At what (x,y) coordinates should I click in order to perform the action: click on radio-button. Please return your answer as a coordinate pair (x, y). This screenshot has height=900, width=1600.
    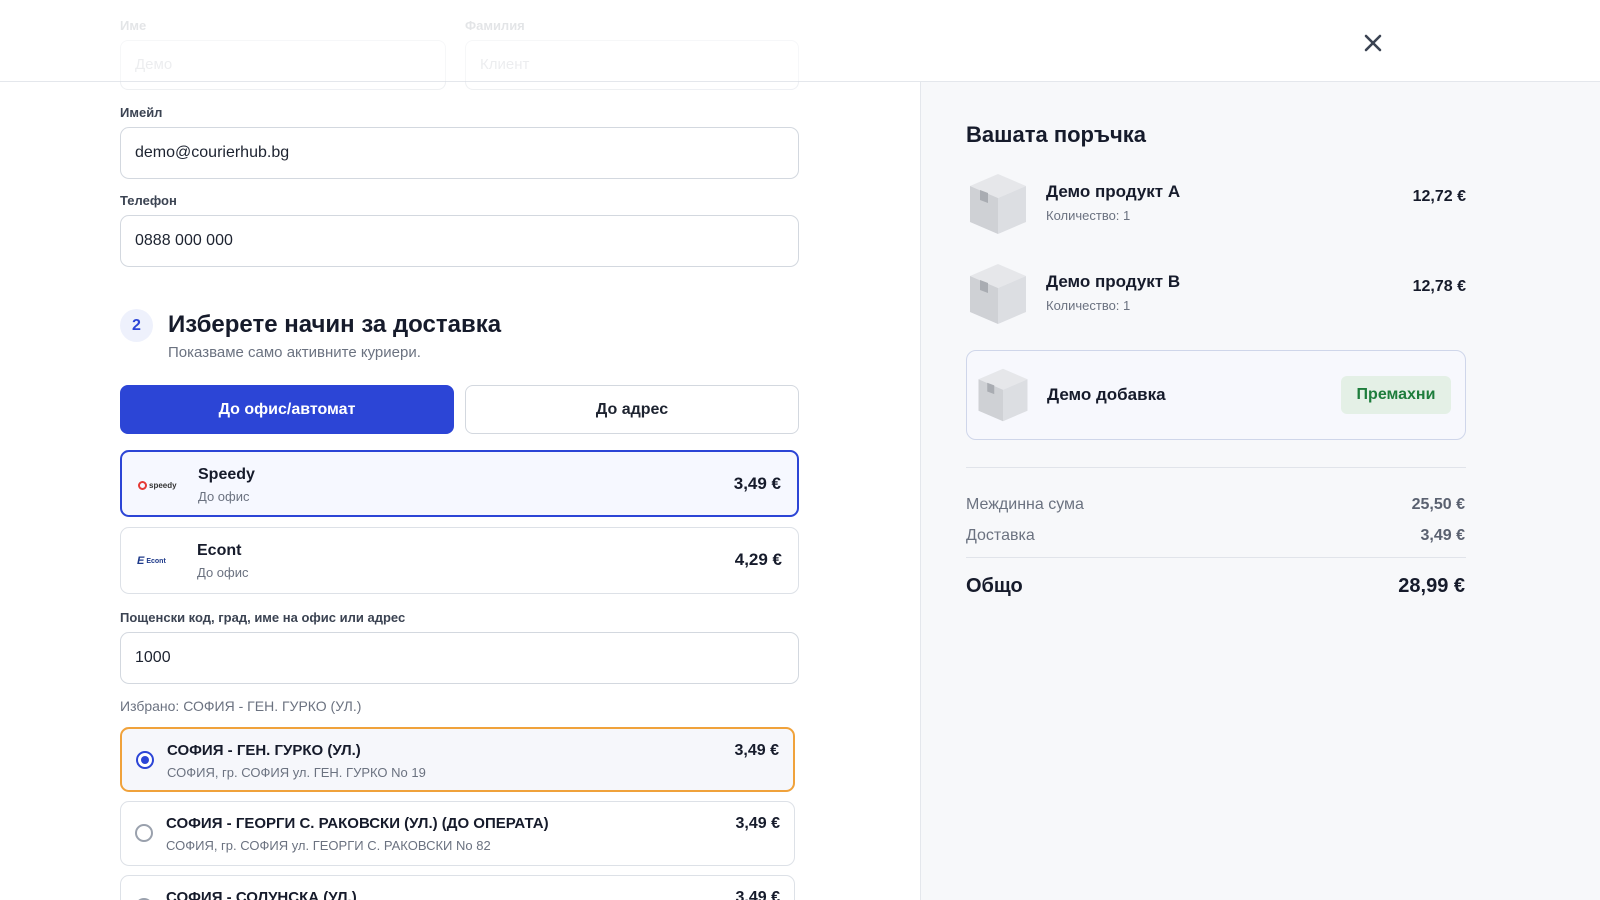
    Looking at the image, I should click on (144, 833).